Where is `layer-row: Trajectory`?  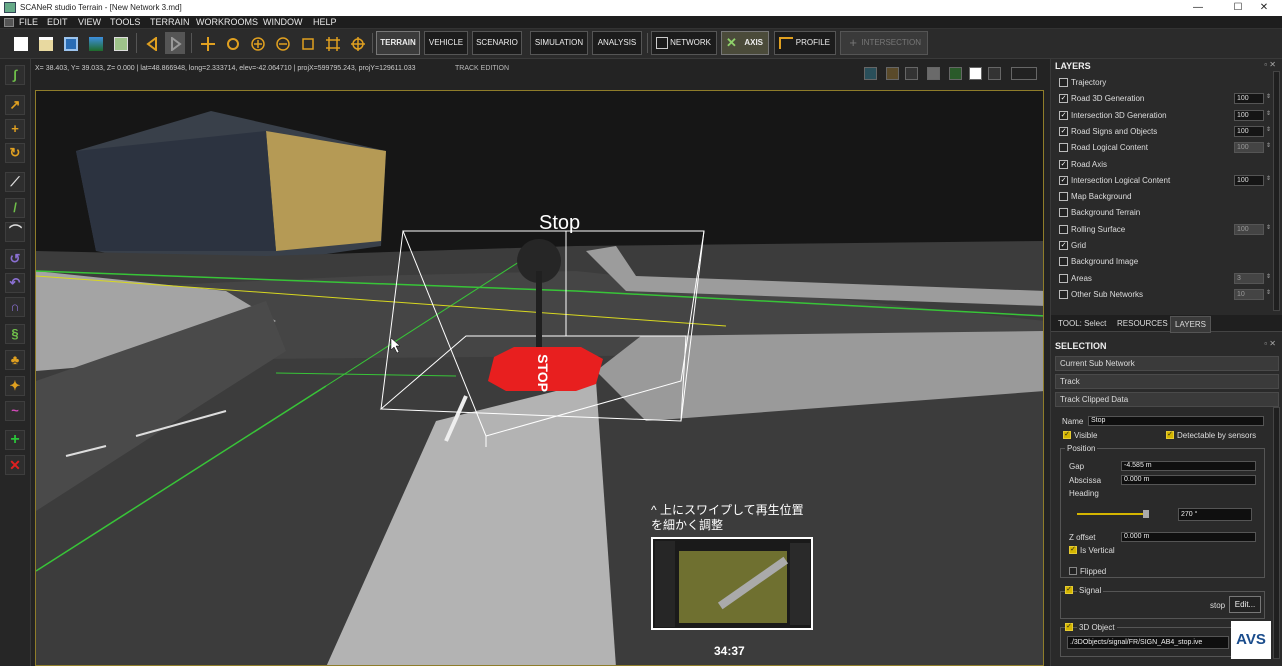 layer-row: Trajectory is located at coordinates (1166, 83).